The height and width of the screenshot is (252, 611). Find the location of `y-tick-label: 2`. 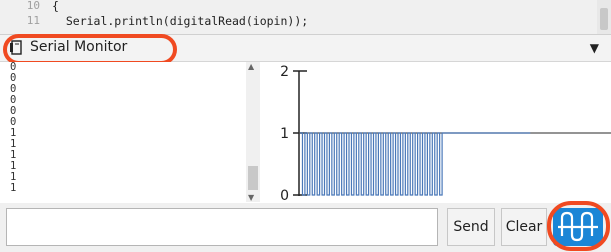

y-tick-label: 2 is located at coordinates (284, 72).